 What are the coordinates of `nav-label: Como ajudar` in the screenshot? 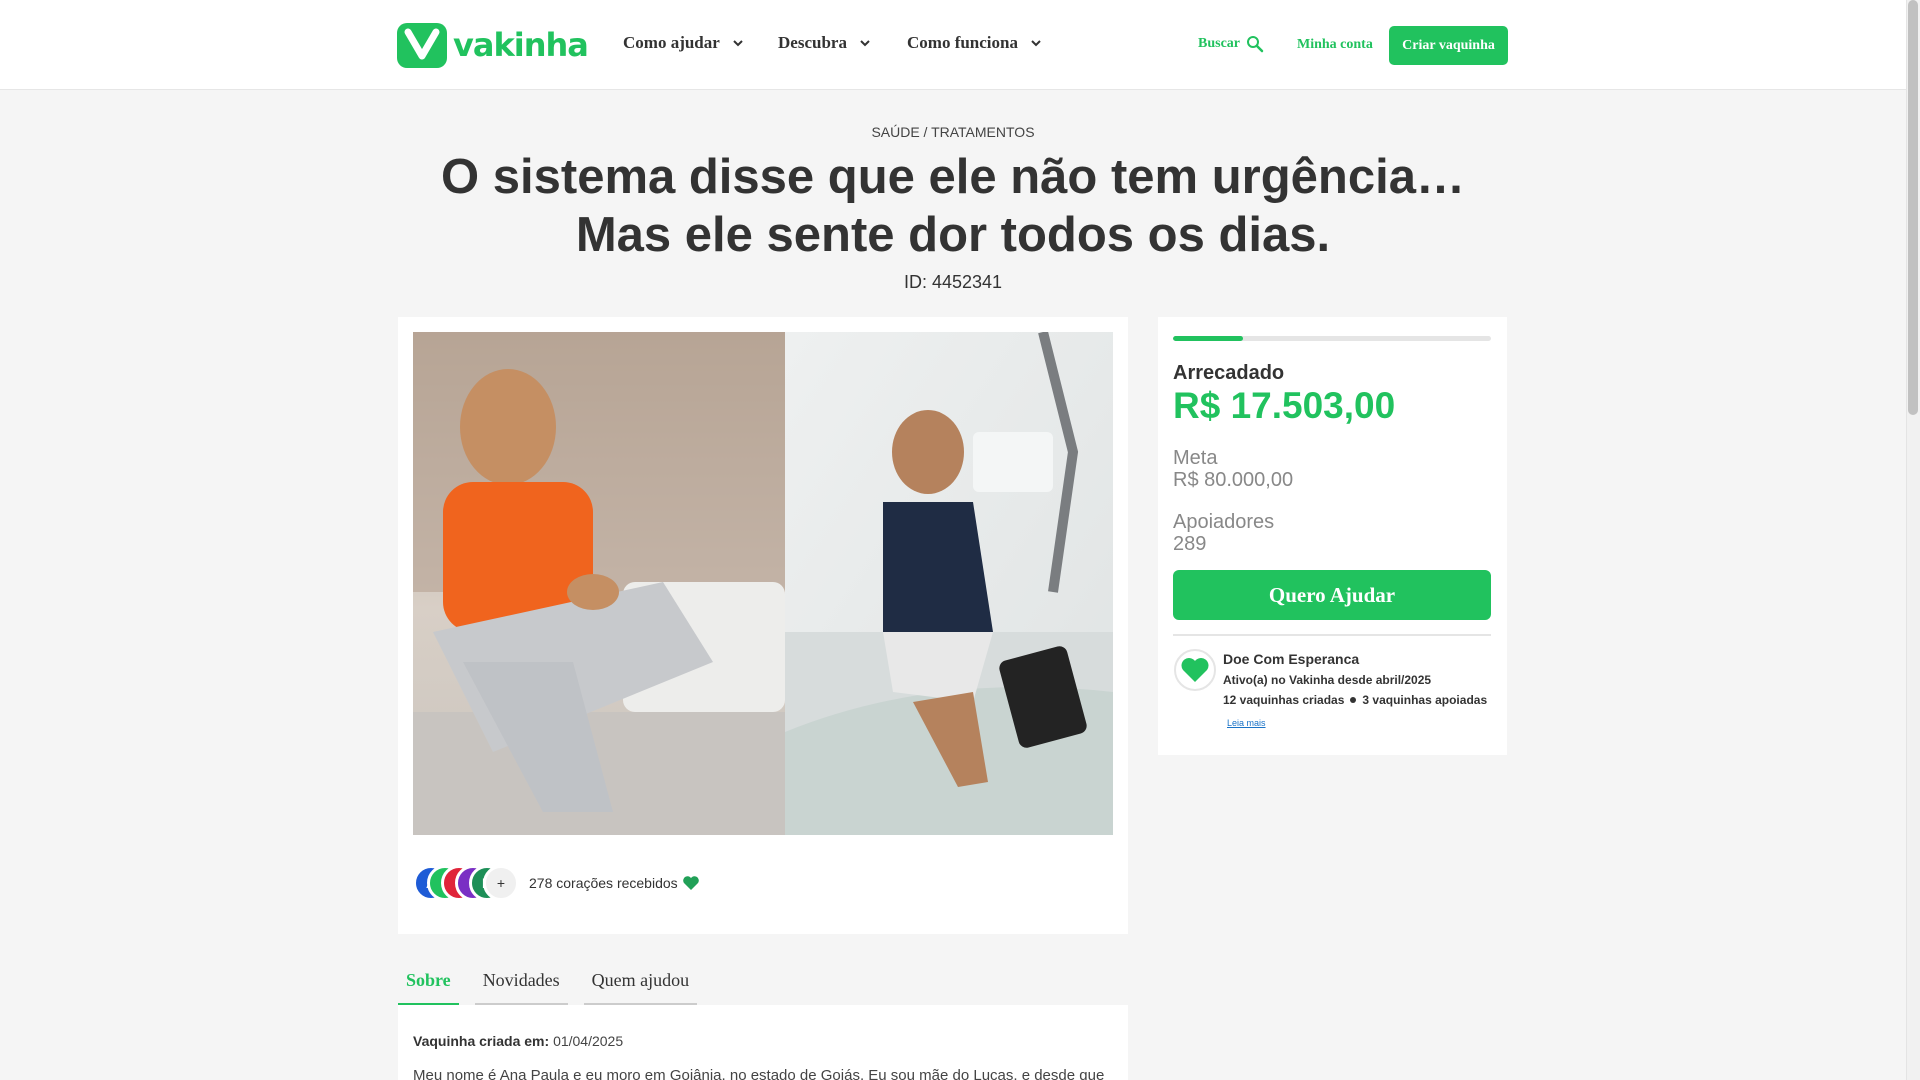 It's located at (671, 42).